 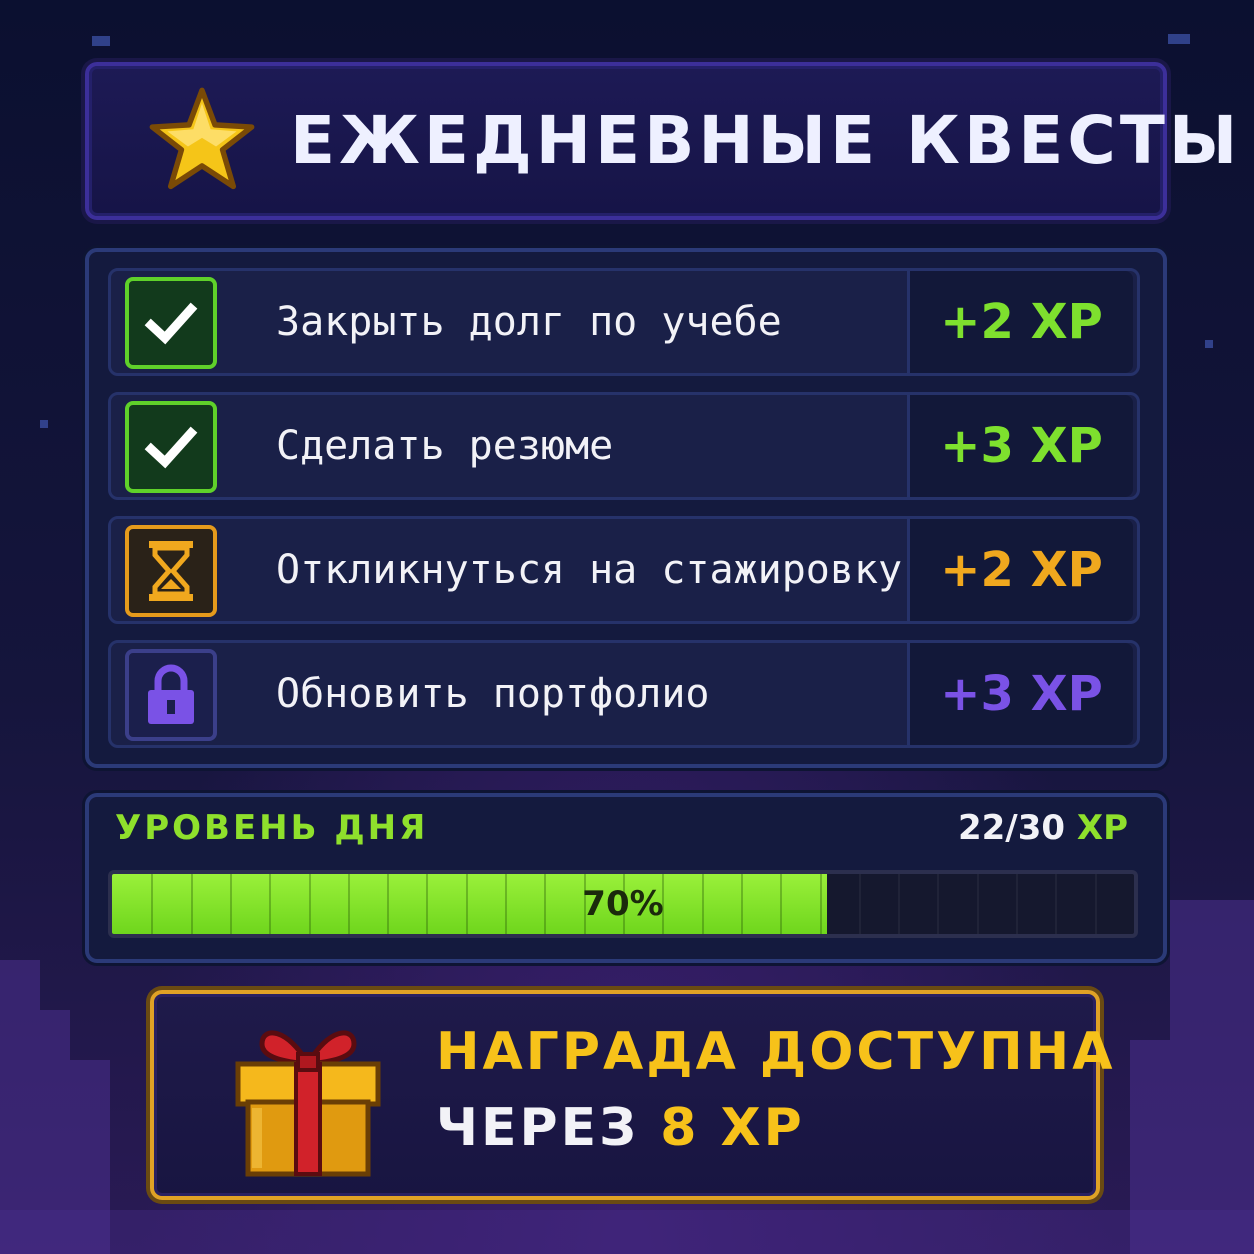 I want to click on progress-label: 70%, so click(x=623, y=904).